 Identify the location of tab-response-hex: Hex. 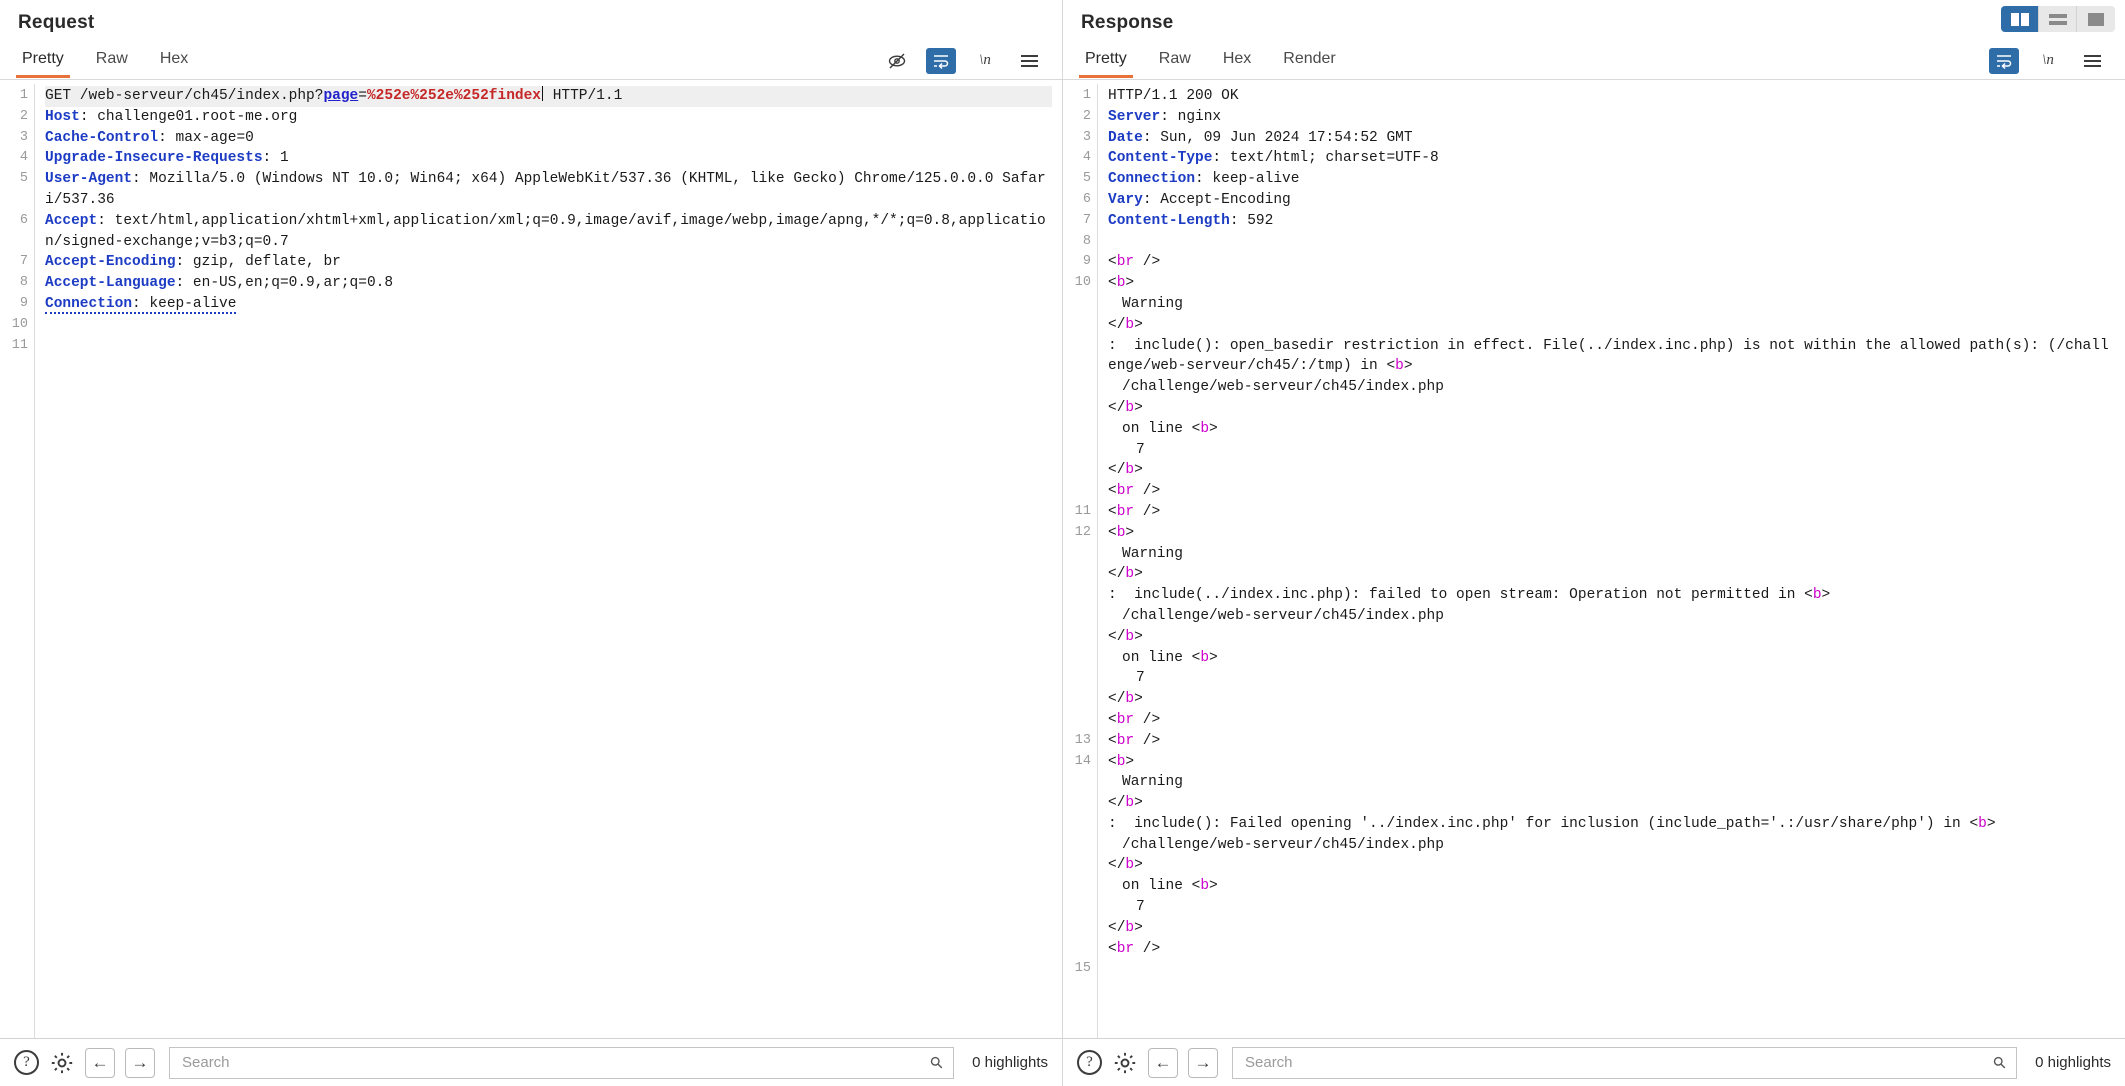
(1237, 61).